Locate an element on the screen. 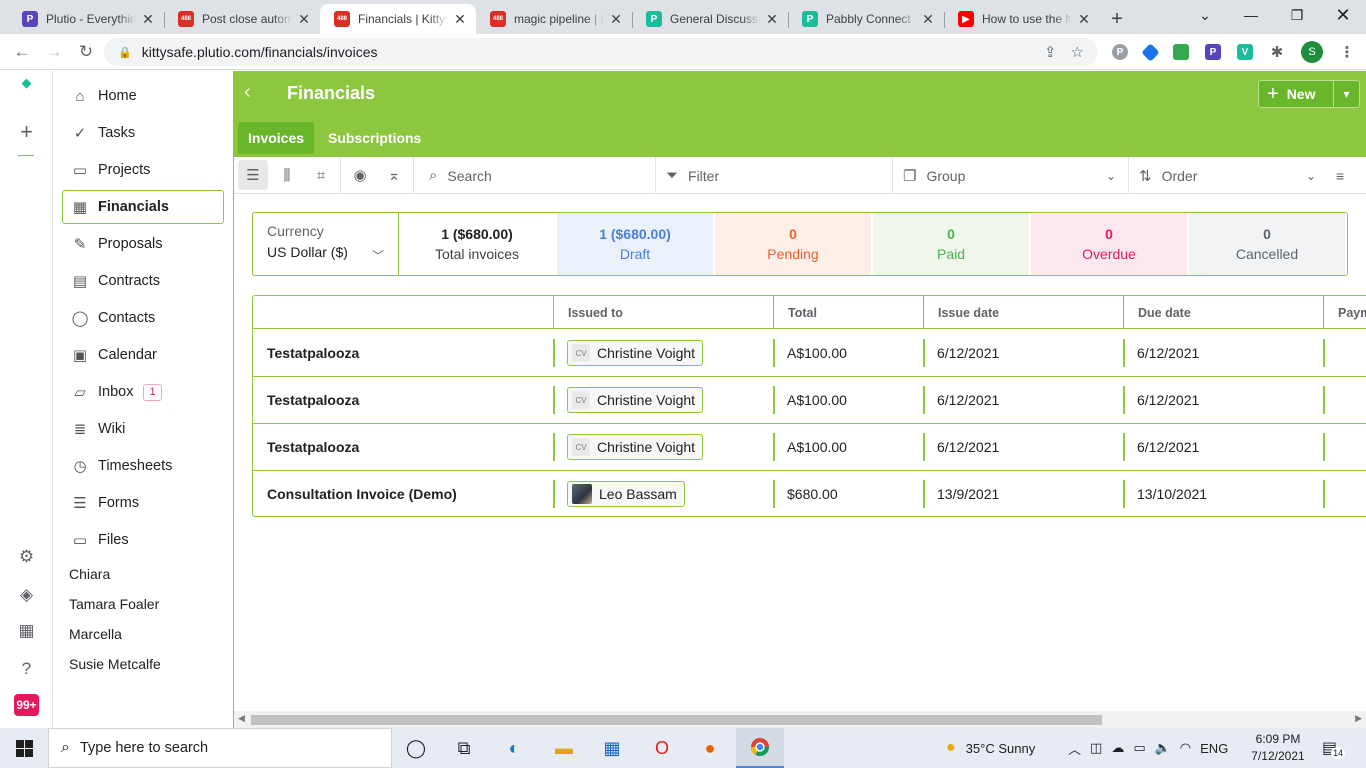 This screenshot has width=1366, height=768. menu-dots-icon: ⋮ is located at coordinates (1347, 52).